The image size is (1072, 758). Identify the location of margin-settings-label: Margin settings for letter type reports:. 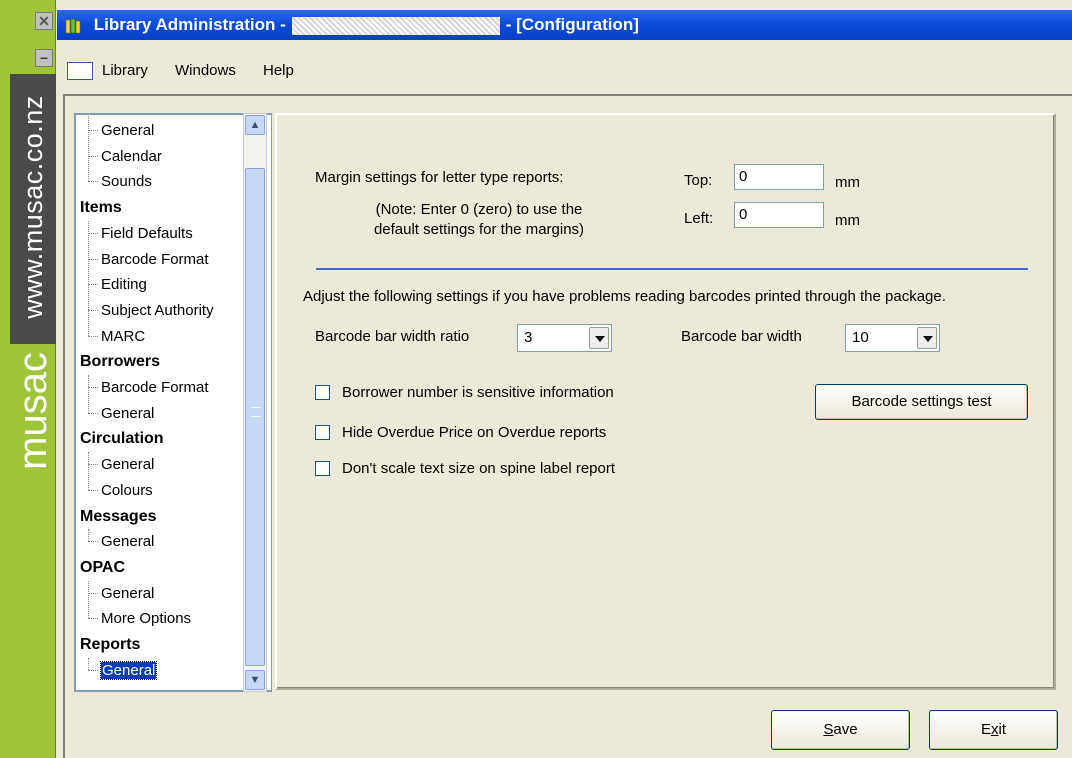
(439, 177).